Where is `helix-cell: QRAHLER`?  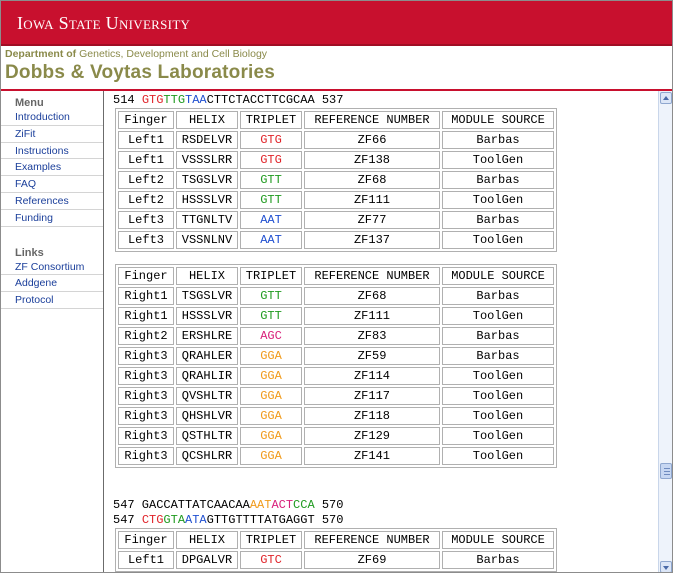 helix-cell: QRAHLER is located at coordinates (207, 356).